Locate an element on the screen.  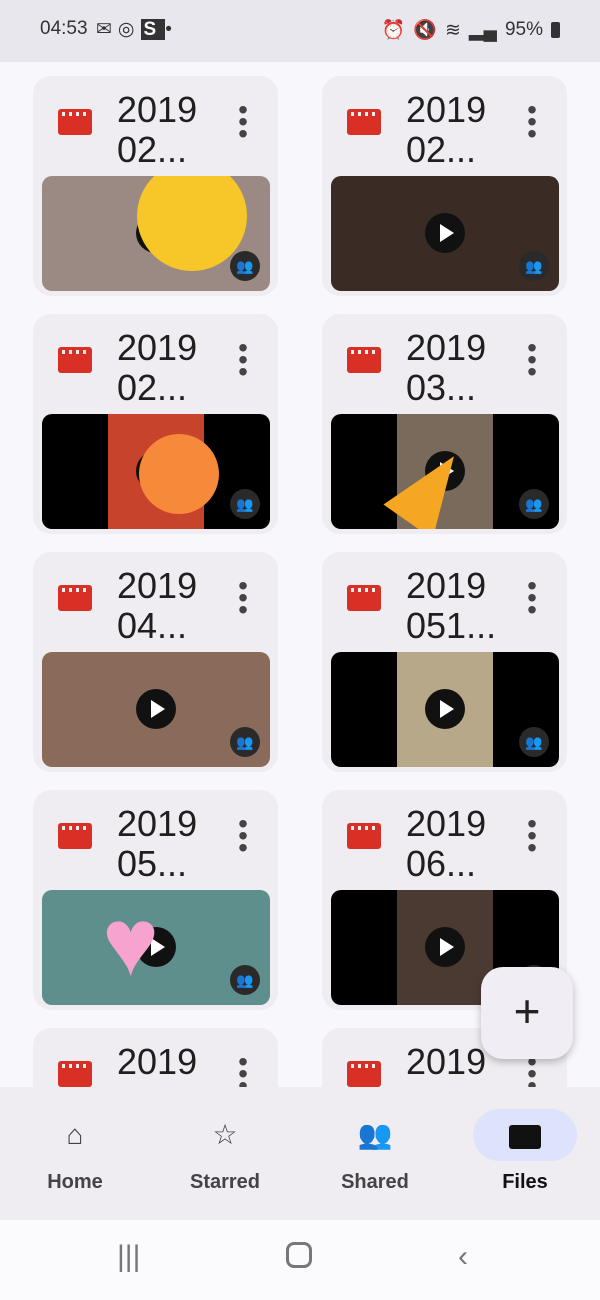
home-icon is located at coordinates (299, 1255).